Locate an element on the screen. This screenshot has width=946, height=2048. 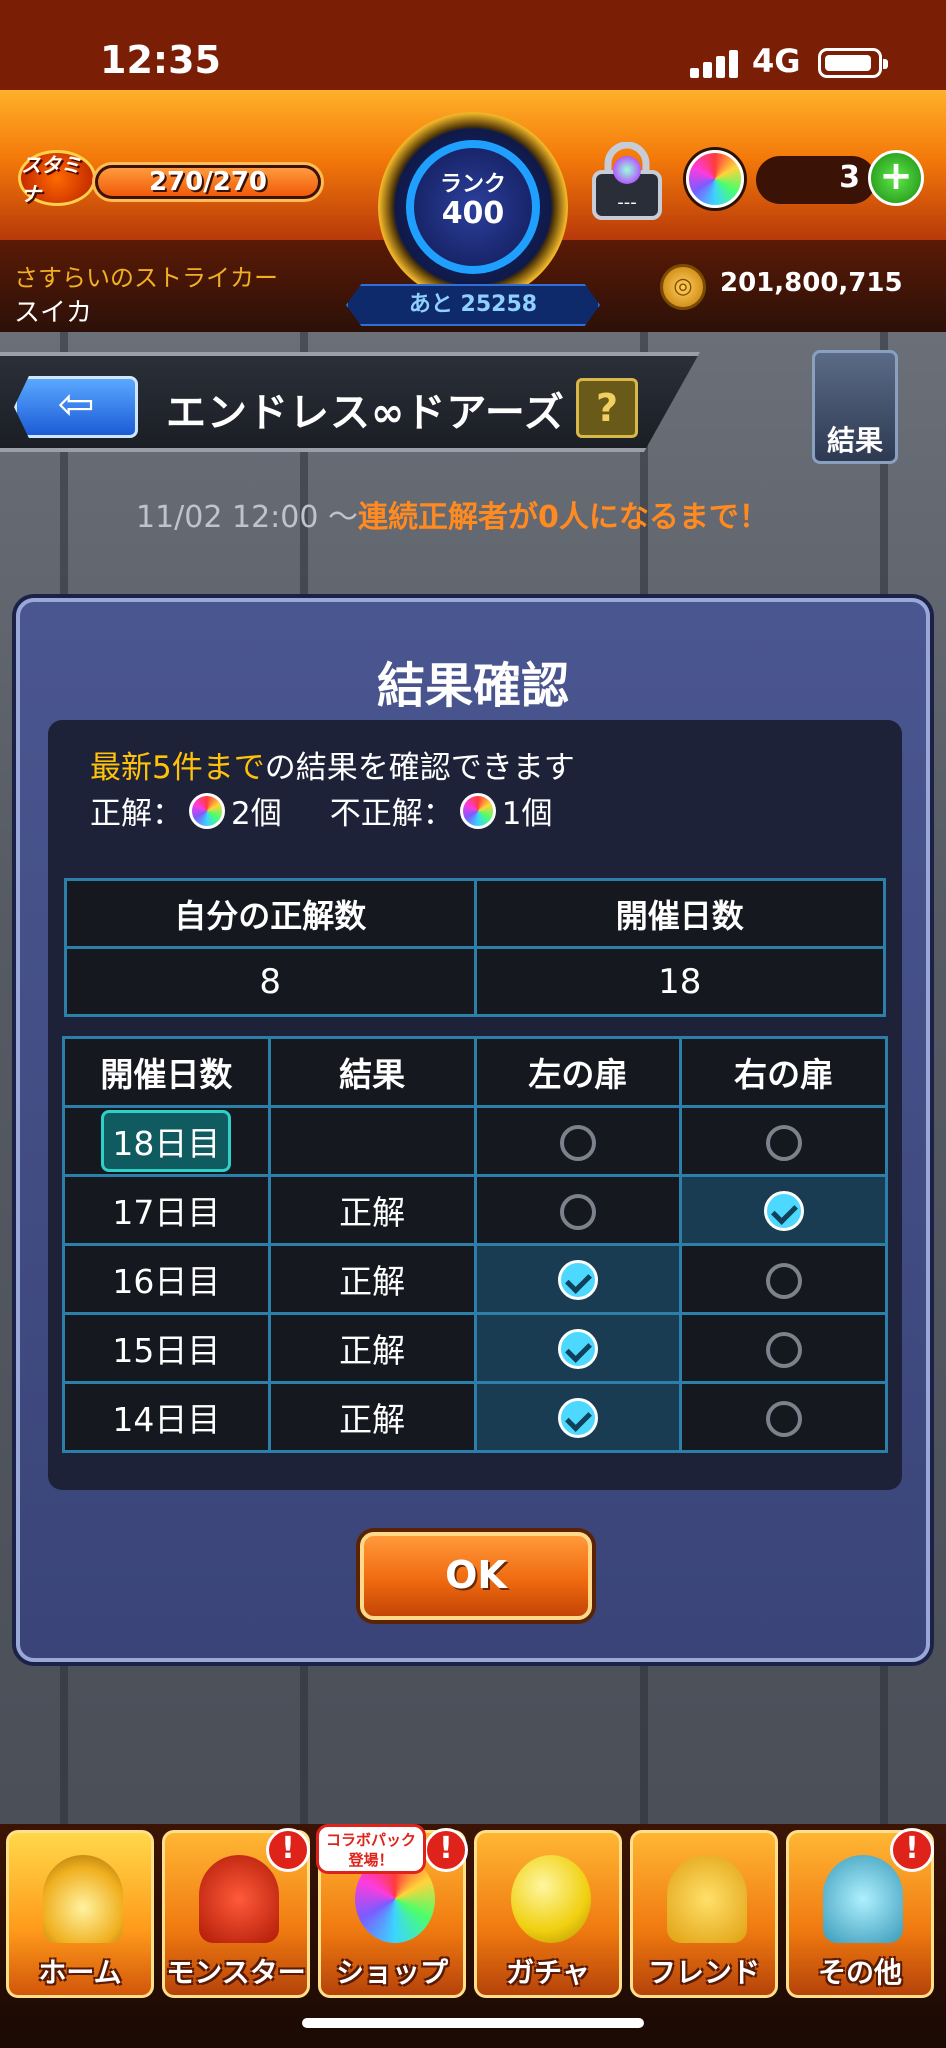
reward-info: 正解： 2個 不正解： 1個 is located at coordinates (321, 810).